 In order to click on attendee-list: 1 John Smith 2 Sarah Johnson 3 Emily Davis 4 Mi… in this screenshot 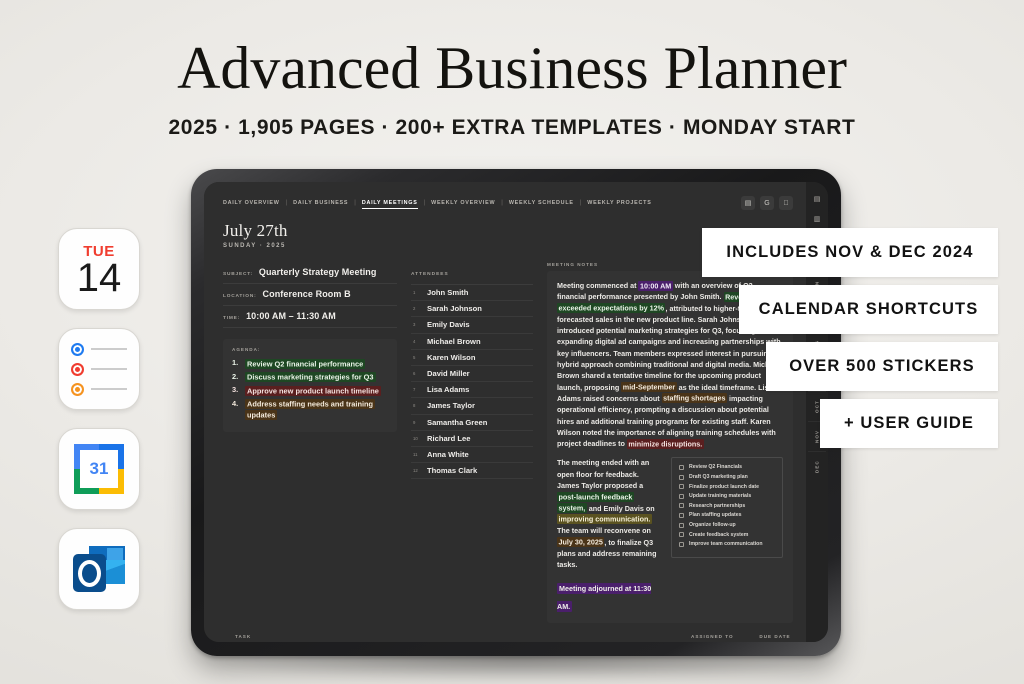, I will do `click(472, 382)`.